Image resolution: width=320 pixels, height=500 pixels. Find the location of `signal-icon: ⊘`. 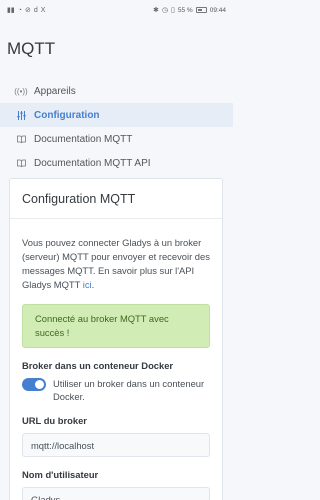

signal-icon: ⊘ is located at coordinates (27, 10).